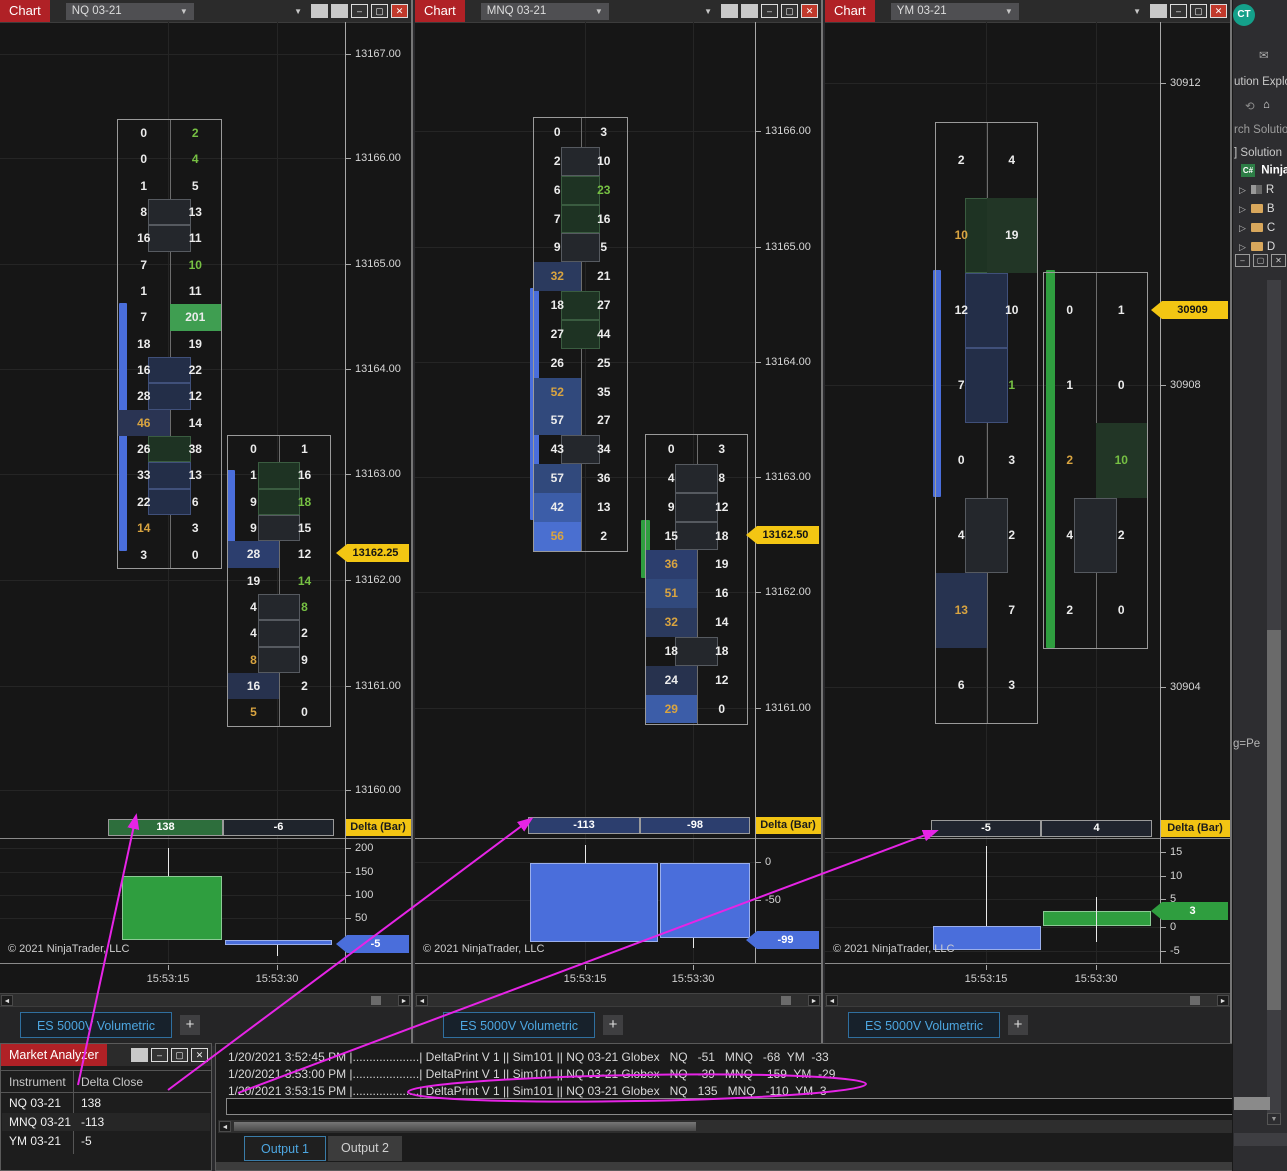 Image resolution: width=1287 pixels, height=1171 pixels. I want to click on footprint-row: 7 10, so click(169, 265).